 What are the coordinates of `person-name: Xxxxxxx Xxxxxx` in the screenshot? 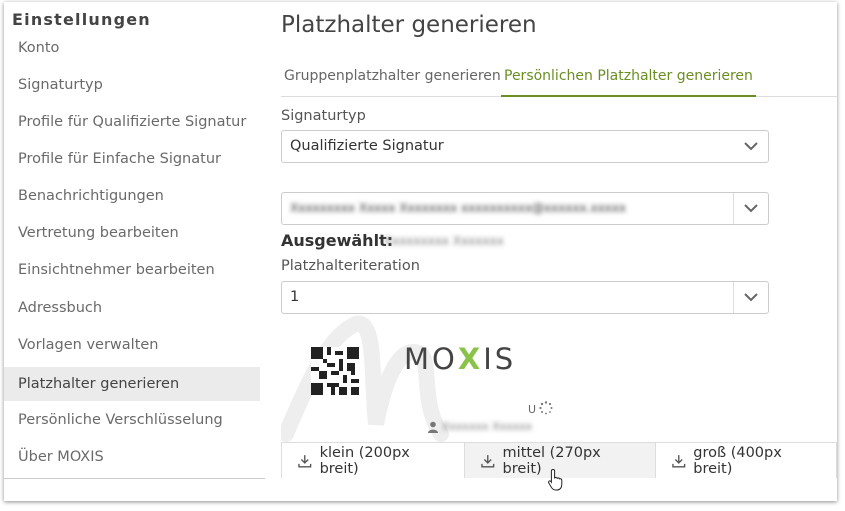 It's located at (487, 426).